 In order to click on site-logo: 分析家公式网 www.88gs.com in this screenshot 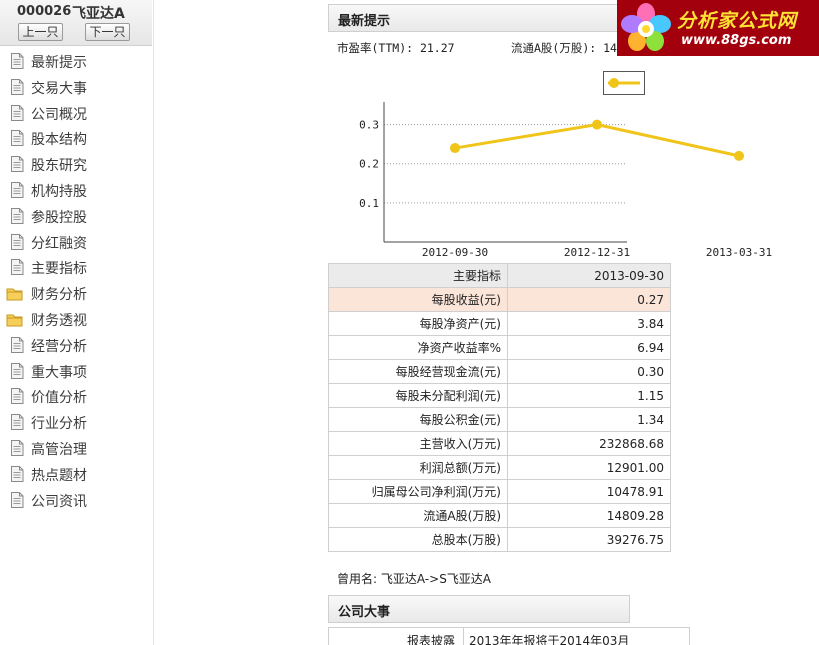, I will do `click(718, 28)`.